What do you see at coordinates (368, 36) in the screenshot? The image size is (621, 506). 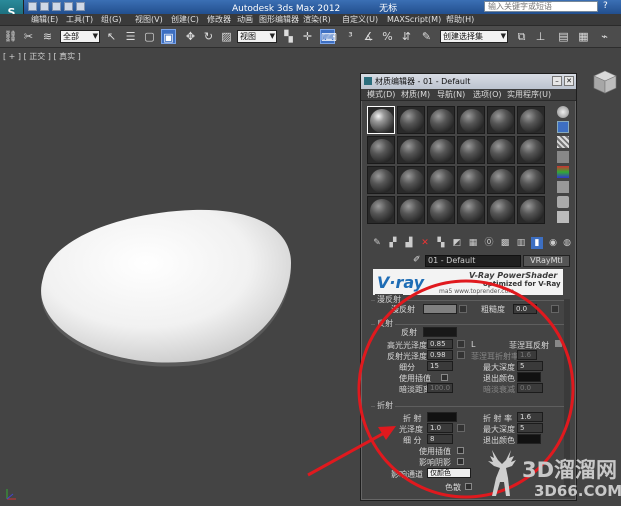 I see `angle-snap-icon: ∡` at bounding box center [368, 36].